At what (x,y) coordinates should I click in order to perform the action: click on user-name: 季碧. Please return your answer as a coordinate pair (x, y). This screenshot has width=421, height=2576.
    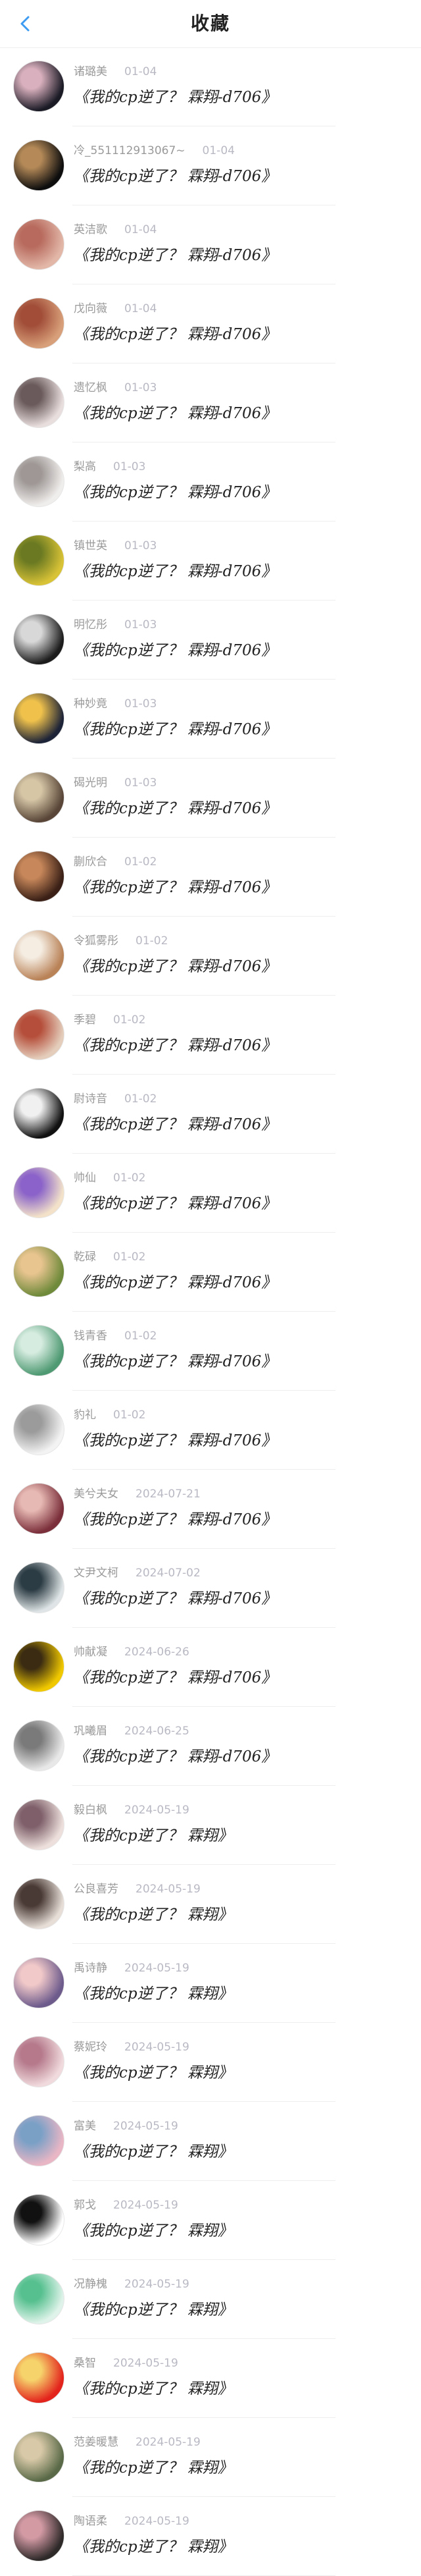
    Looking at the image, I should click on (85, 1020).